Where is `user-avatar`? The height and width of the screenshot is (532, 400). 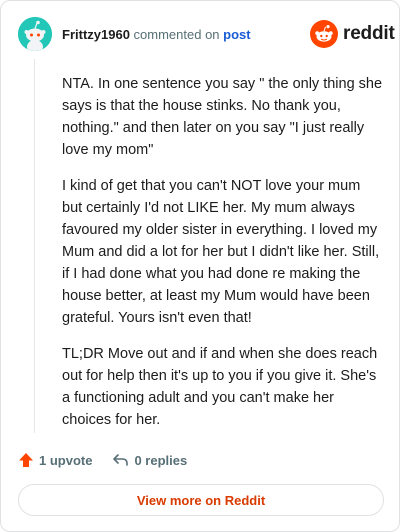 user-avatar is located at coordinates (35, 34).